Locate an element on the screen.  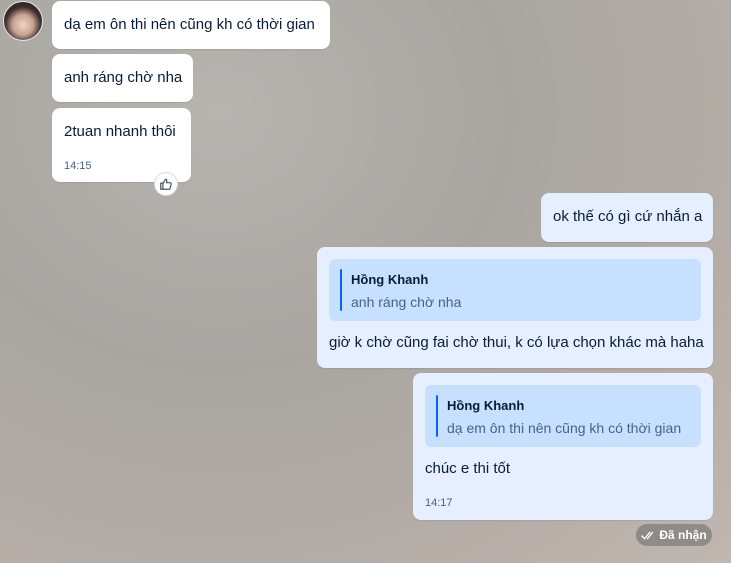
message-text: anh ráng chờ nha is located at coordinates (123, 77).